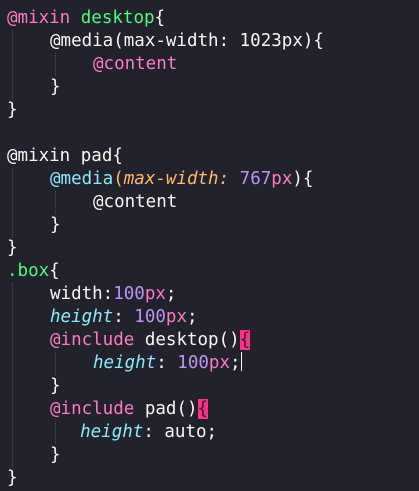  I want to click on code-line: height: auto;, so click(148, 432).